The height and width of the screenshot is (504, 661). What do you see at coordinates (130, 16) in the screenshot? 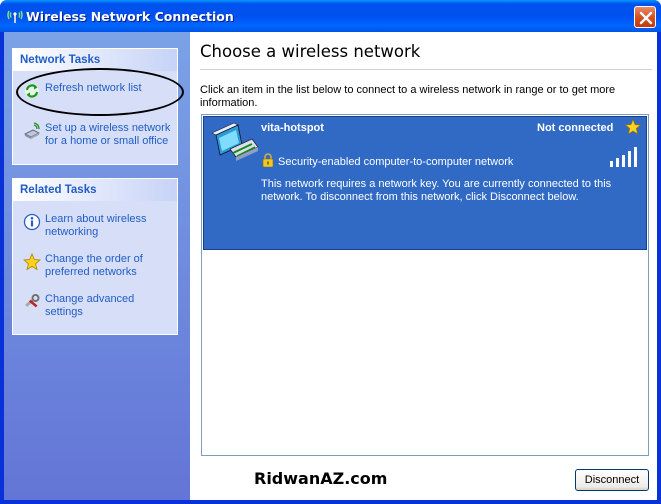
I see `window-title: Wireless Network Connection` at bounding box center [130, 16].